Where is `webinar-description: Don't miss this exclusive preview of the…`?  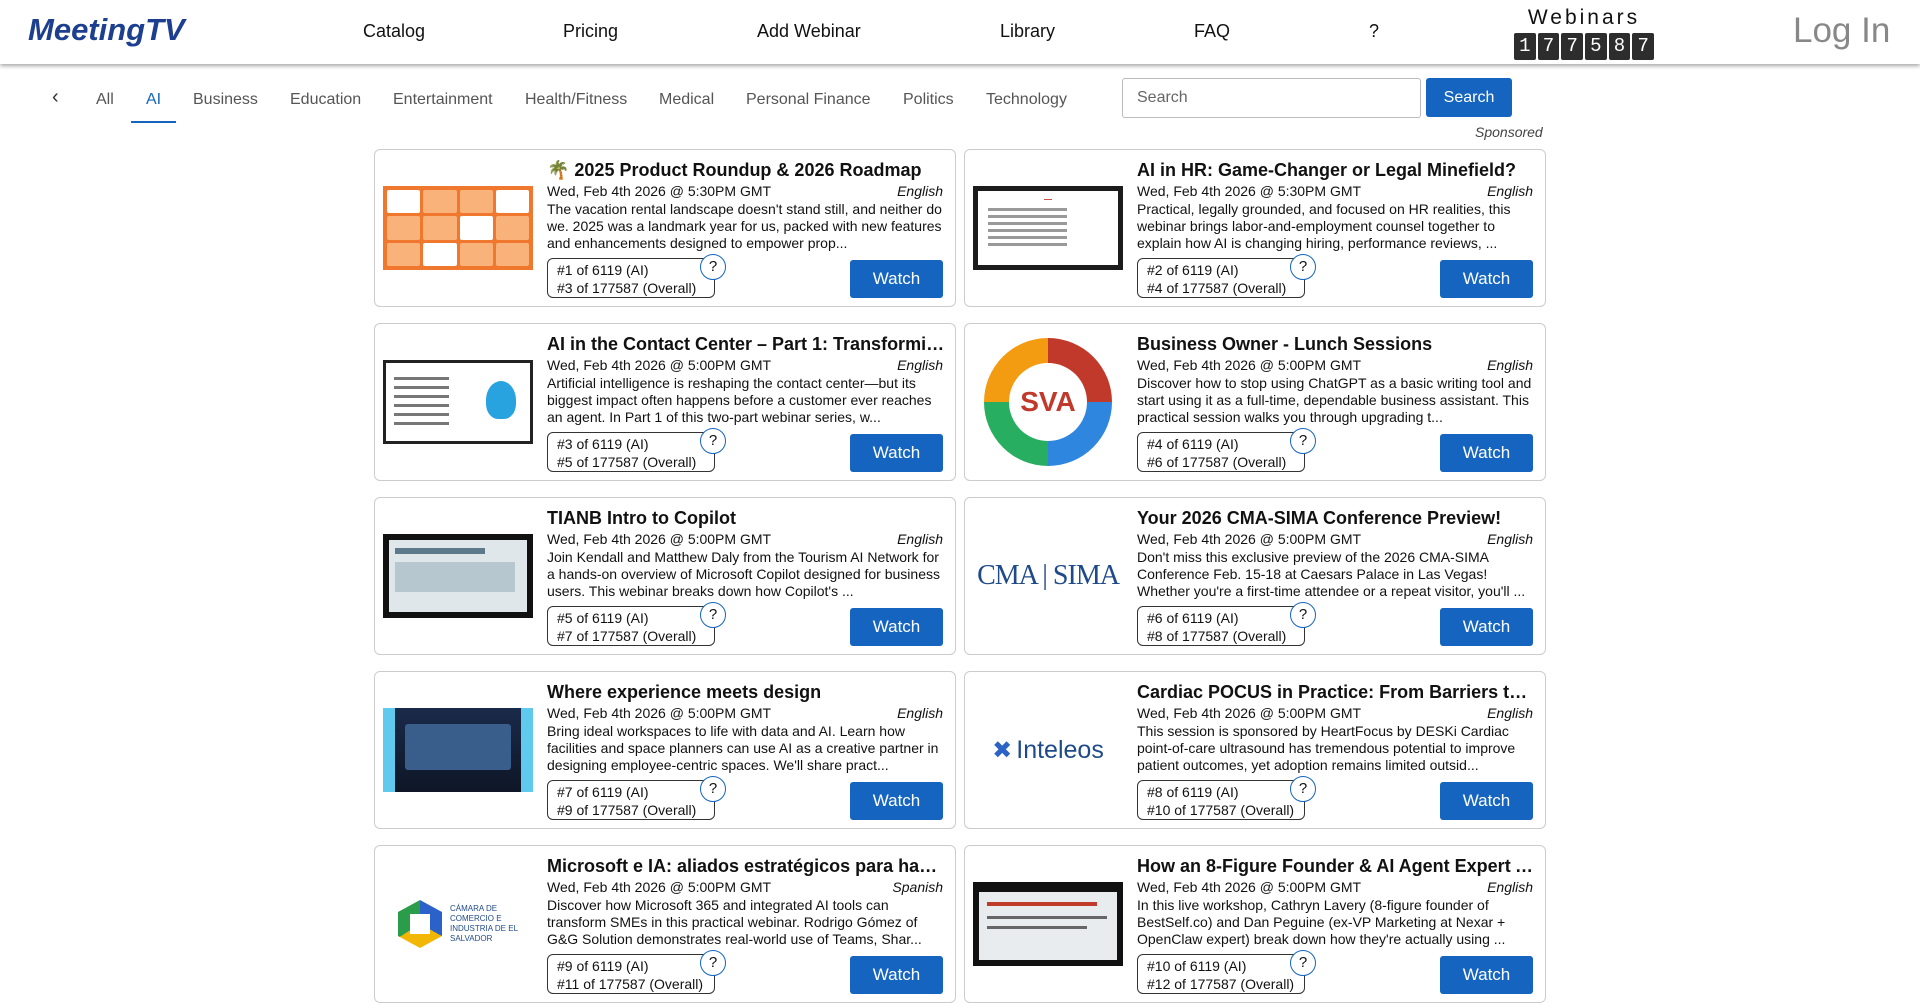
webinar-description: Don't miss this exclusive preview of the… is located at coordinates (1331, 574).